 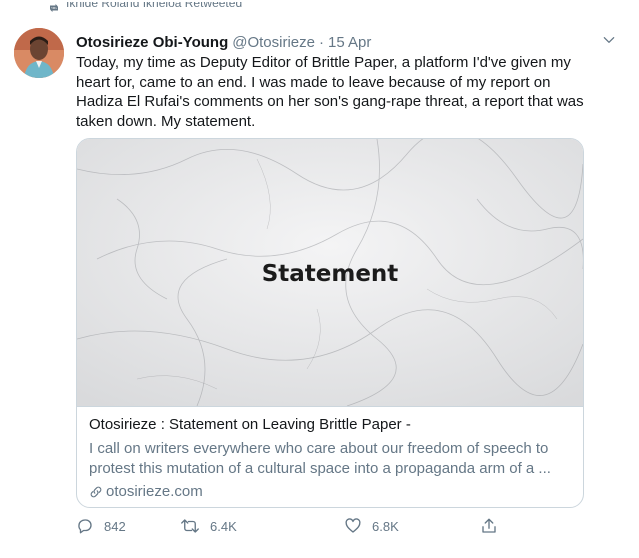 I want to click on avatar, so click(x=39, y=53).